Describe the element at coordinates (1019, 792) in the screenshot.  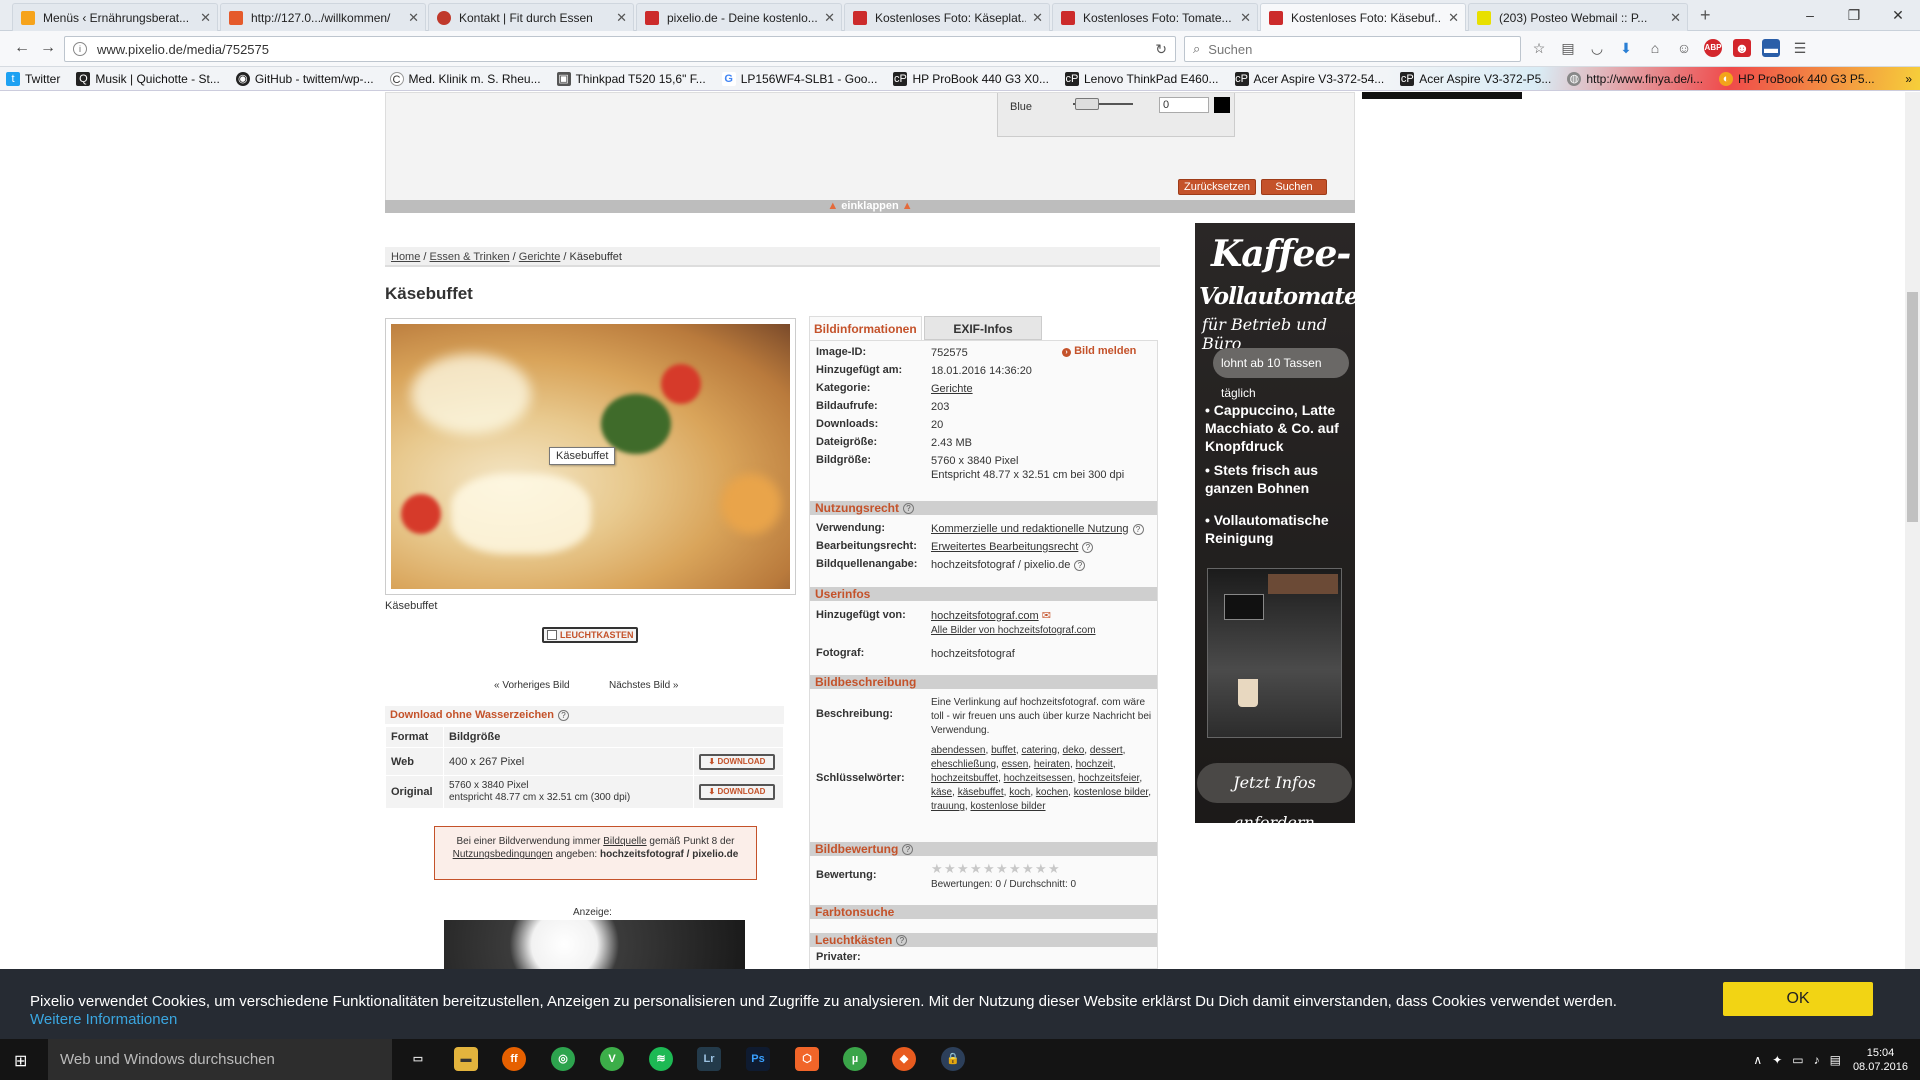
I see `keyword-link: koch` at that location.